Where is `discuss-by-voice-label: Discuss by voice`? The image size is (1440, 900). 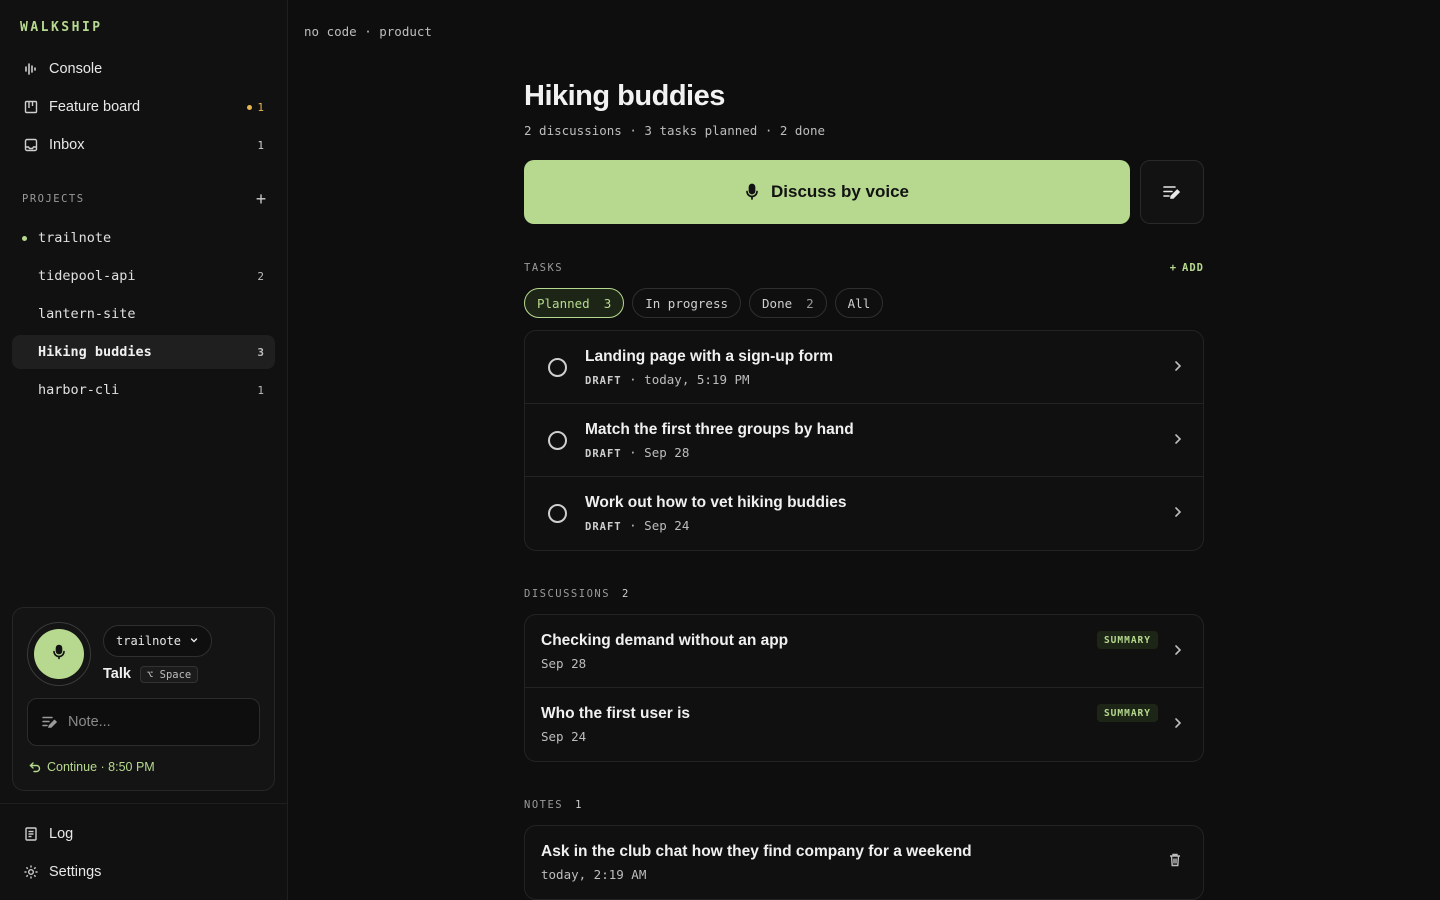
discuss-by-voice-label: Discuss by voice is located at coordinates (840, 191).